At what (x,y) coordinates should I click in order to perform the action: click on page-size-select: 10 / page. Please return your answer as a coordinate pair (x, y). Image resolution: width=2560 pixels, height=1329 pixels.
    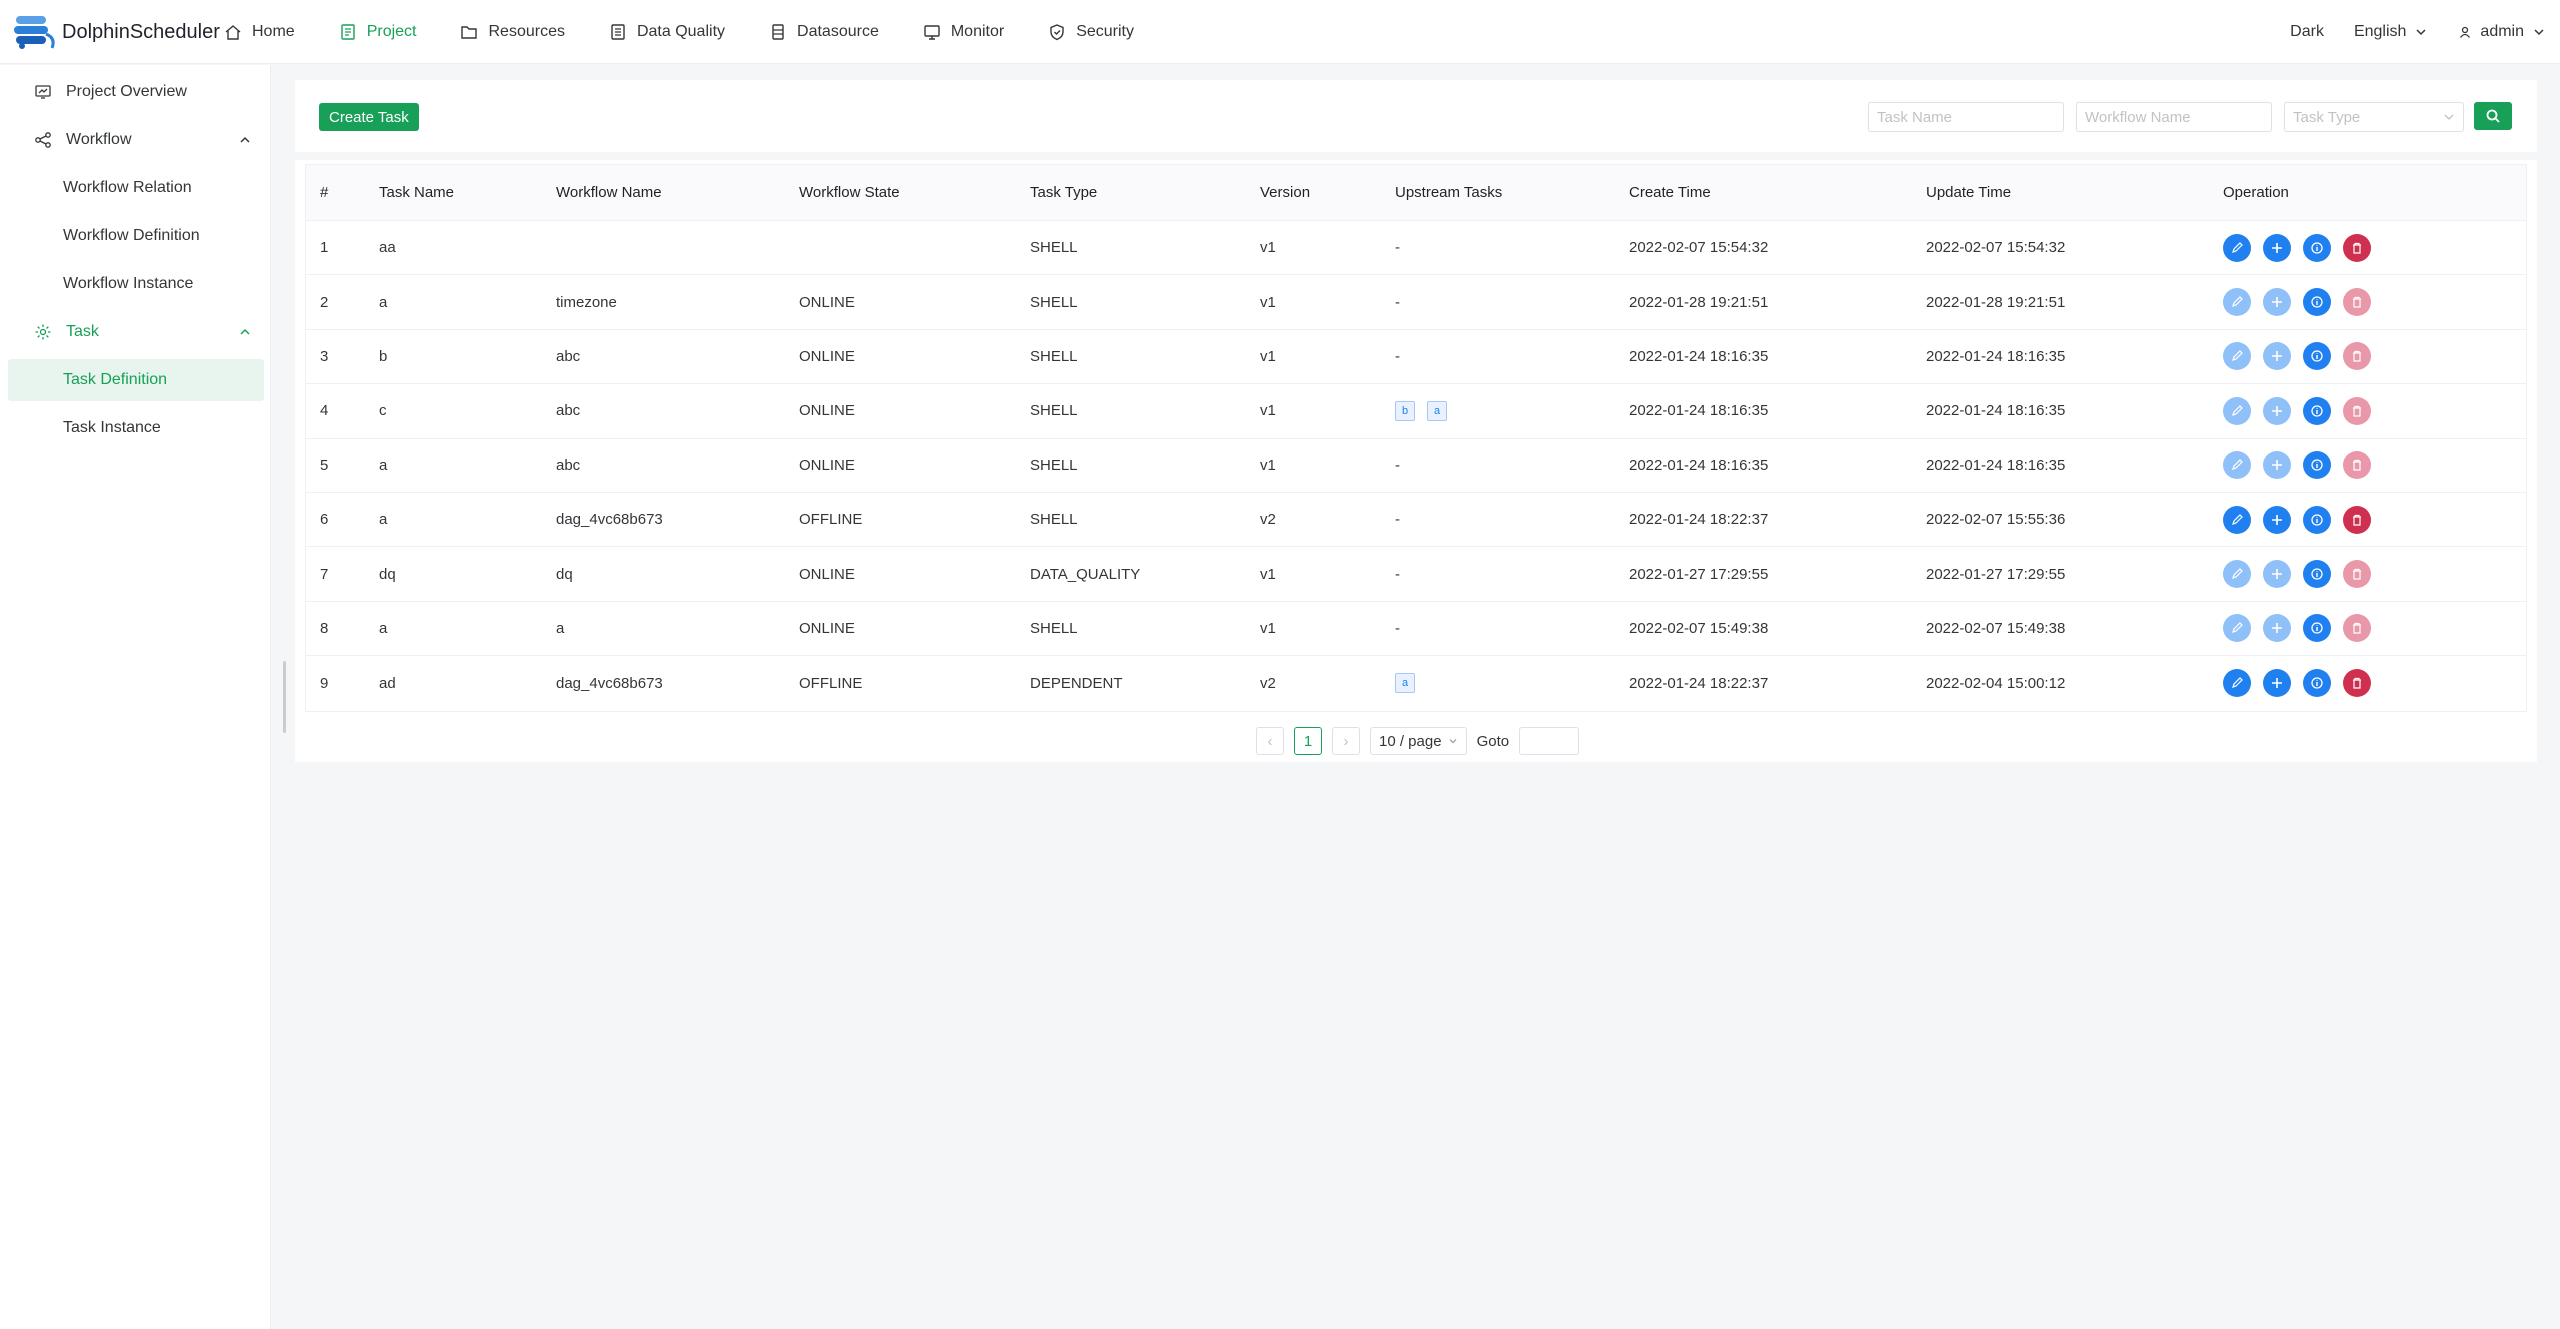
    Looking at the image, I should click on (1418, 741).